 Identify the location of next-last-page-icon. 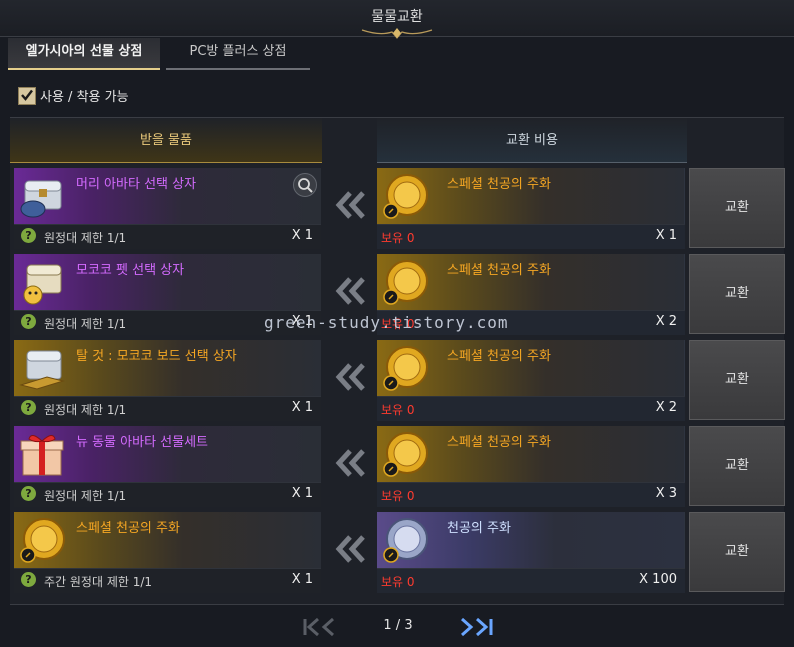
(476, 627).